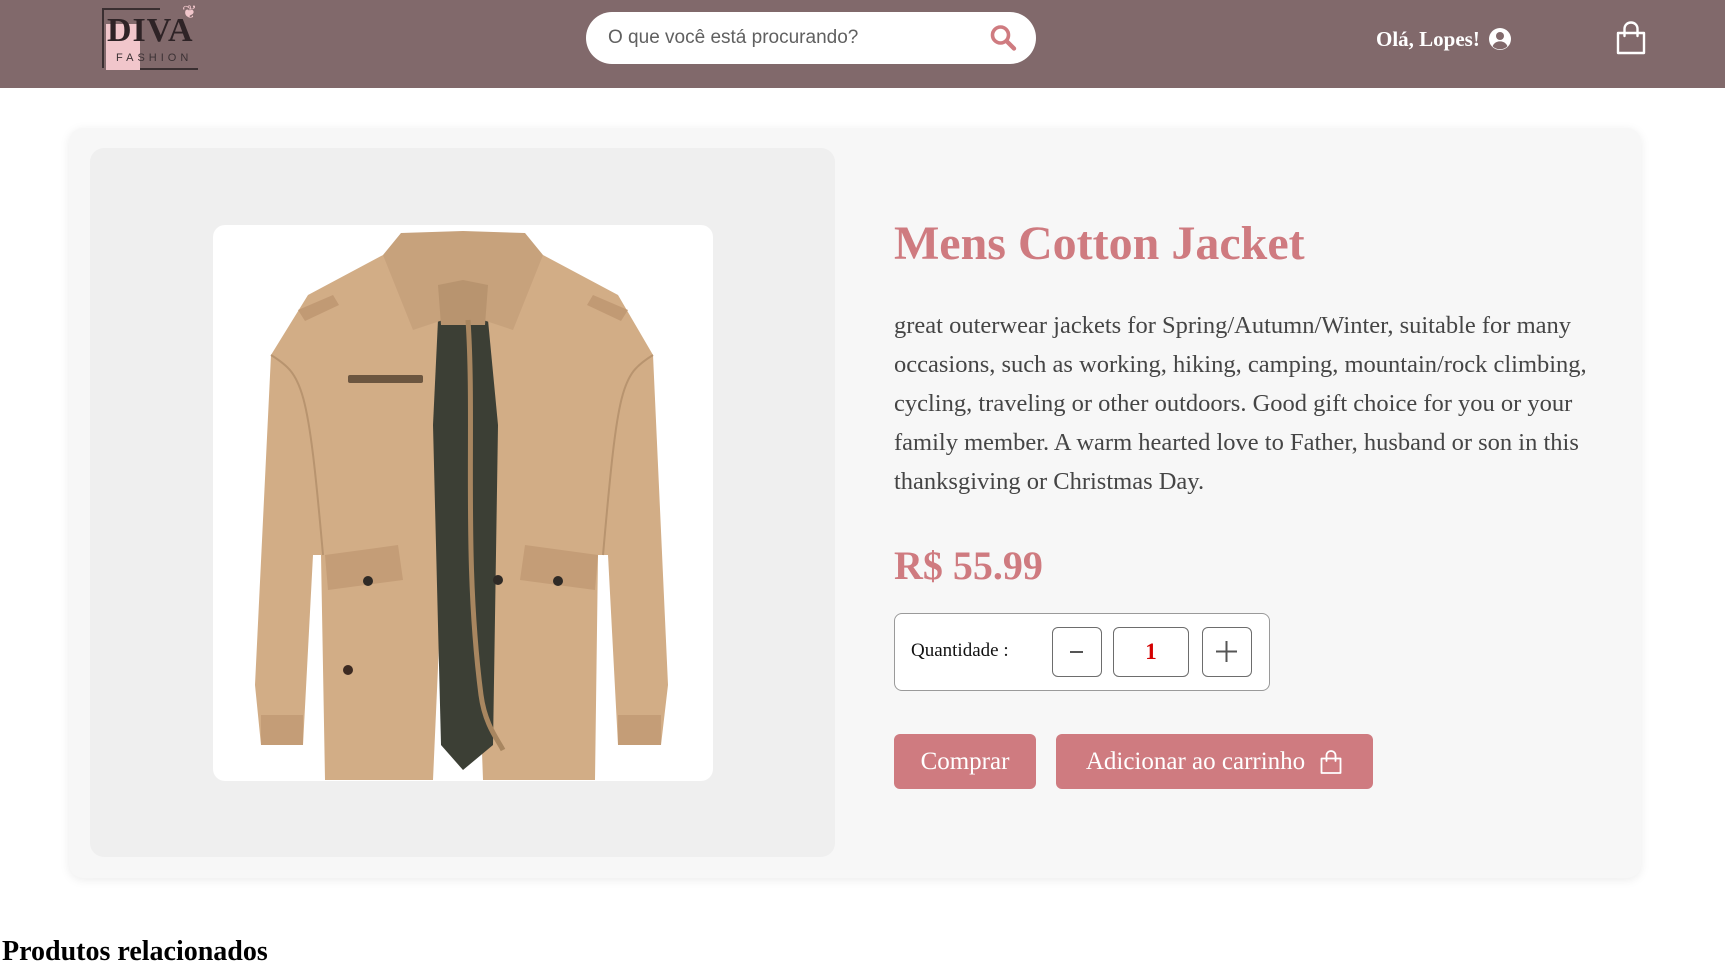 Image resolution: width=1725 pixels, height=968 pixels. I want to click on search-input, so click(791, 38).